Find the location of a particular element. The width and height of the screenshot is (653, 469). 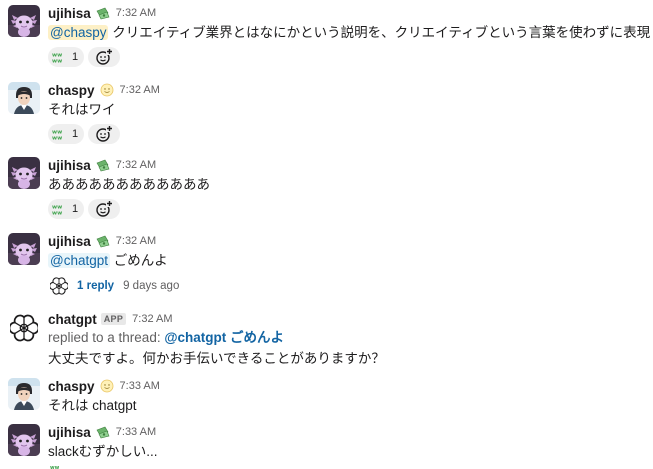

thread-replies-bar: 1 reply 9 days ago is located at coordinates (350, 286).